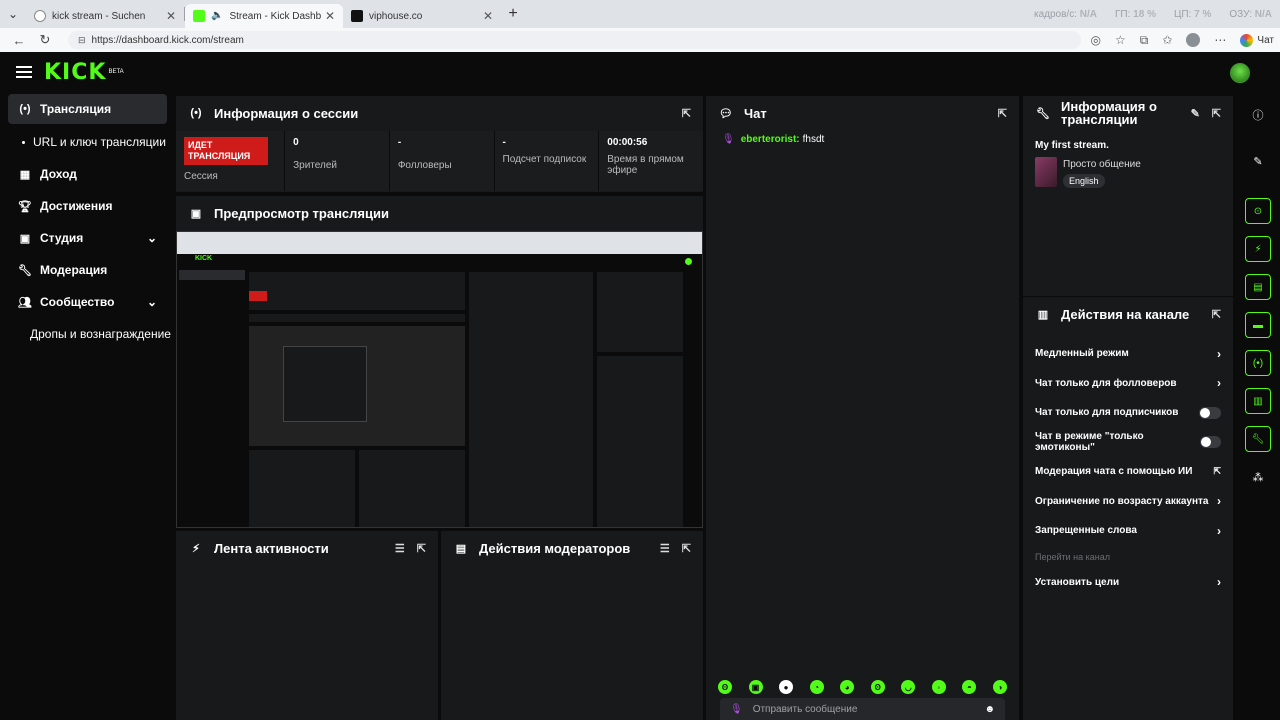 Image resolution: width=1280 pixels, height=720 pixels. I want to click on ram-stat: ОЗУ: N/A, so click(1250, 14).